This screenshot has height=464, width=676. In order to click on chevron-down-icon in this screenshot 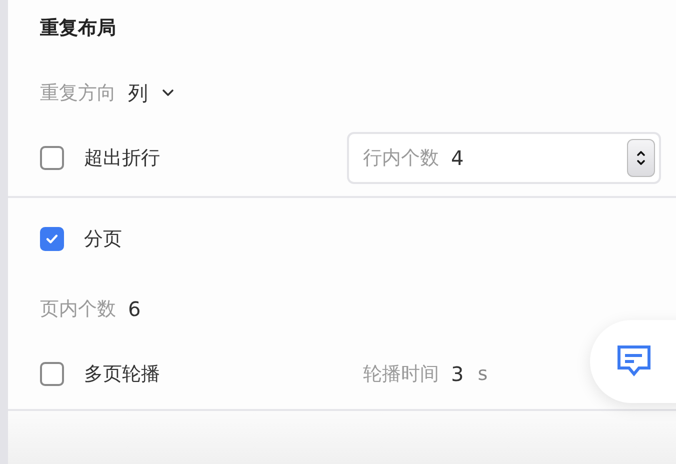, I will do `click(168, 93)`.